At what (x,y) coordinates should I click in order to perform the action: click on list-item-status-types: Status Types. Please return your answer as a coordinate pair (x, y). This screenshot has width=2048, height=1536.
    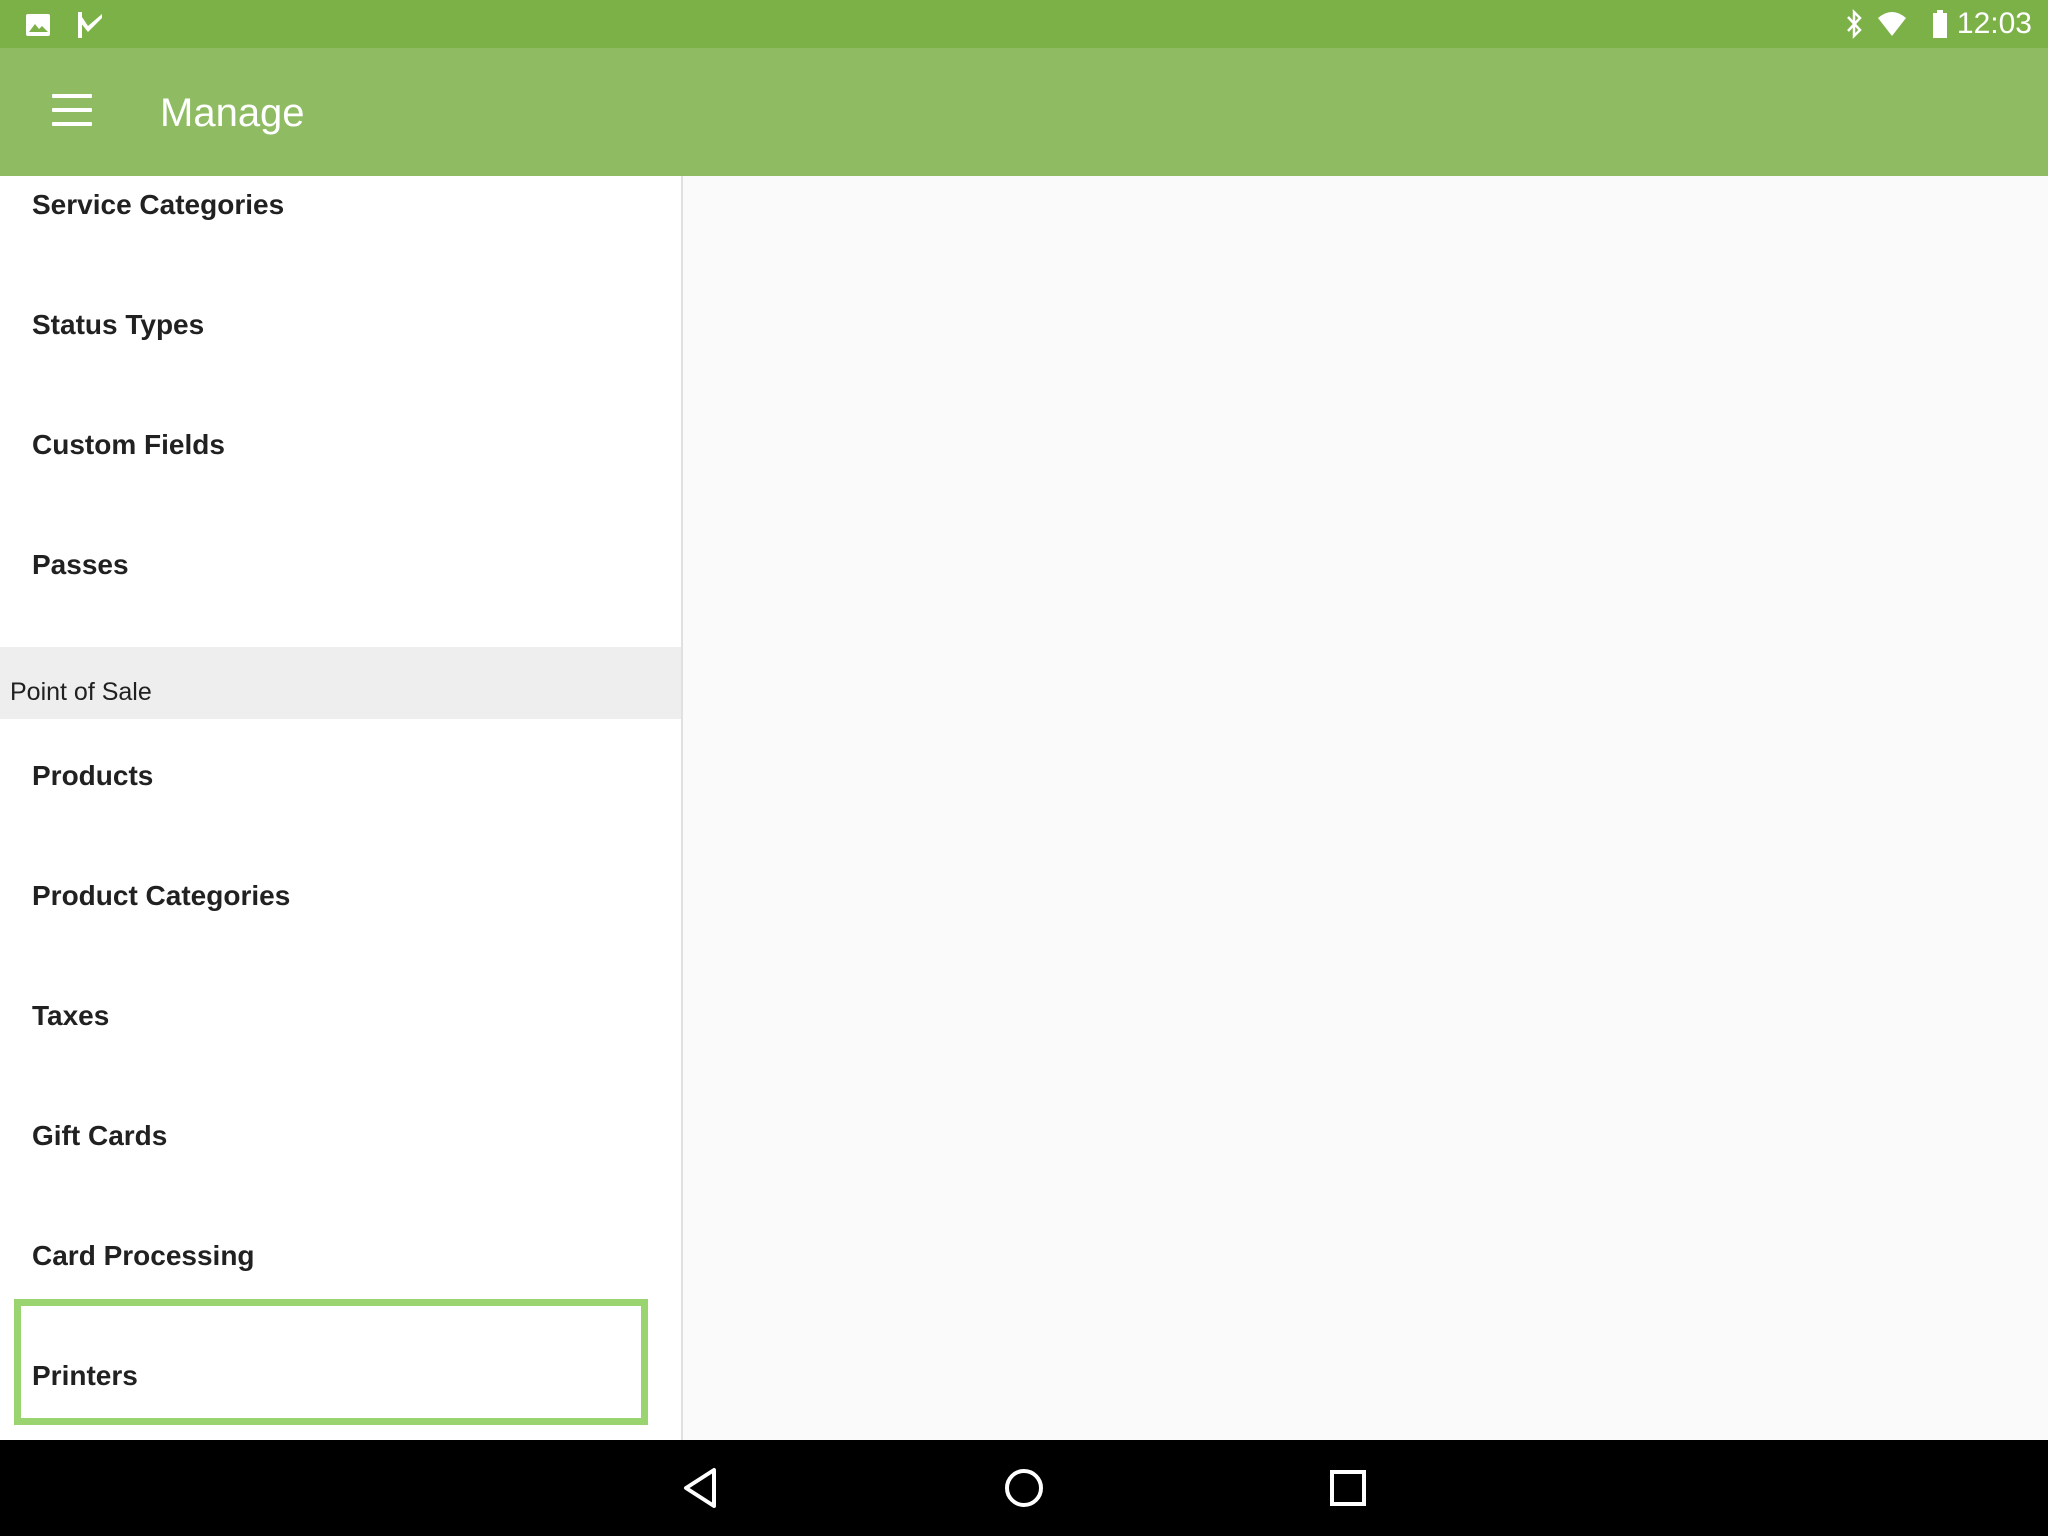
    Looking at the image, I should click on (340, 329).